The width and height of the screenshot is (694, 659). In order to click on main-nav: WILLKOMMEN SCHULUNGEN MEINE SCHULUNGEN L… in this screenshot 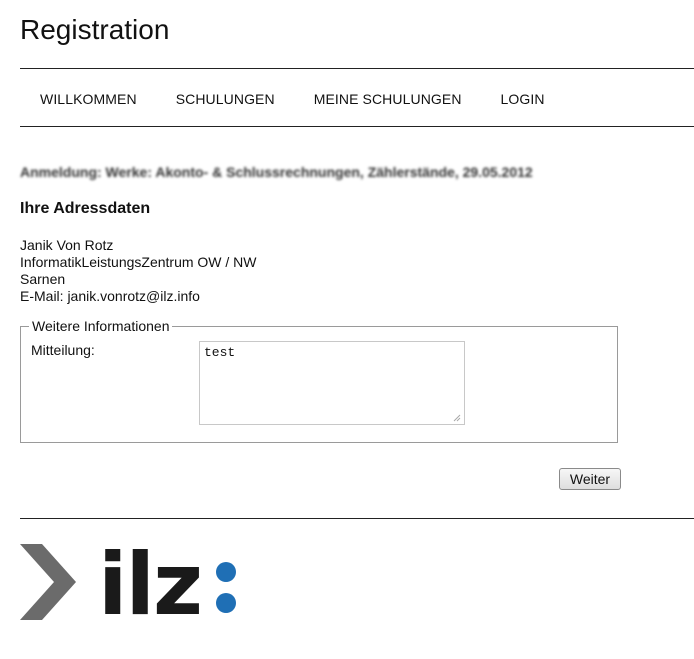, I will do `click(312, 99)`.